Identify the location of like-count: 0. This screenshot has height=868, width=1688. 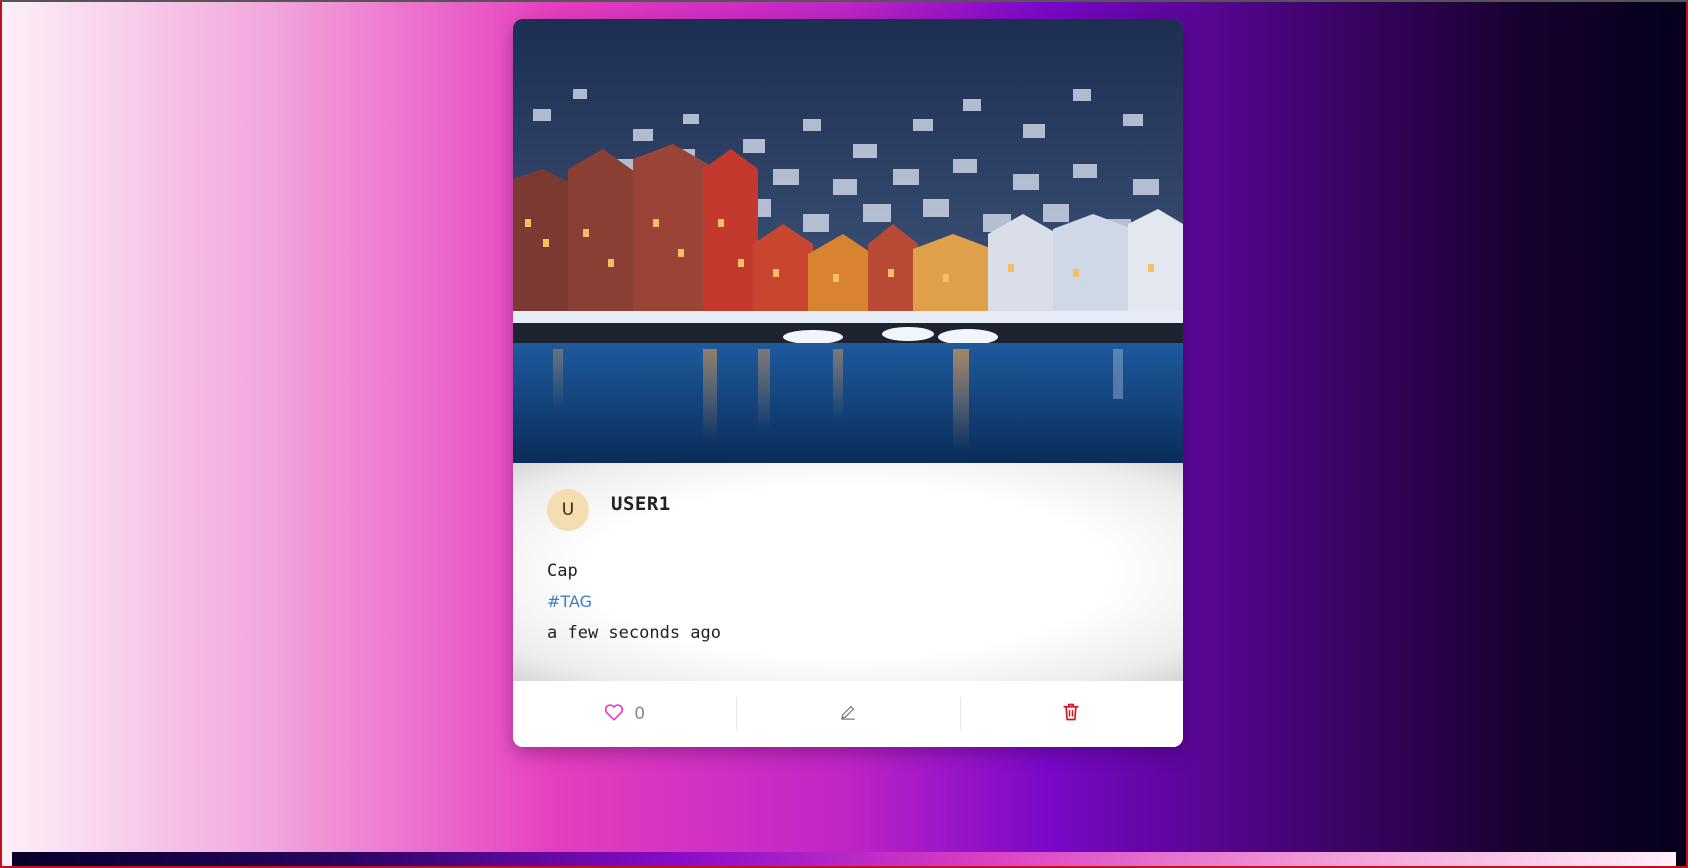
(640, 714).